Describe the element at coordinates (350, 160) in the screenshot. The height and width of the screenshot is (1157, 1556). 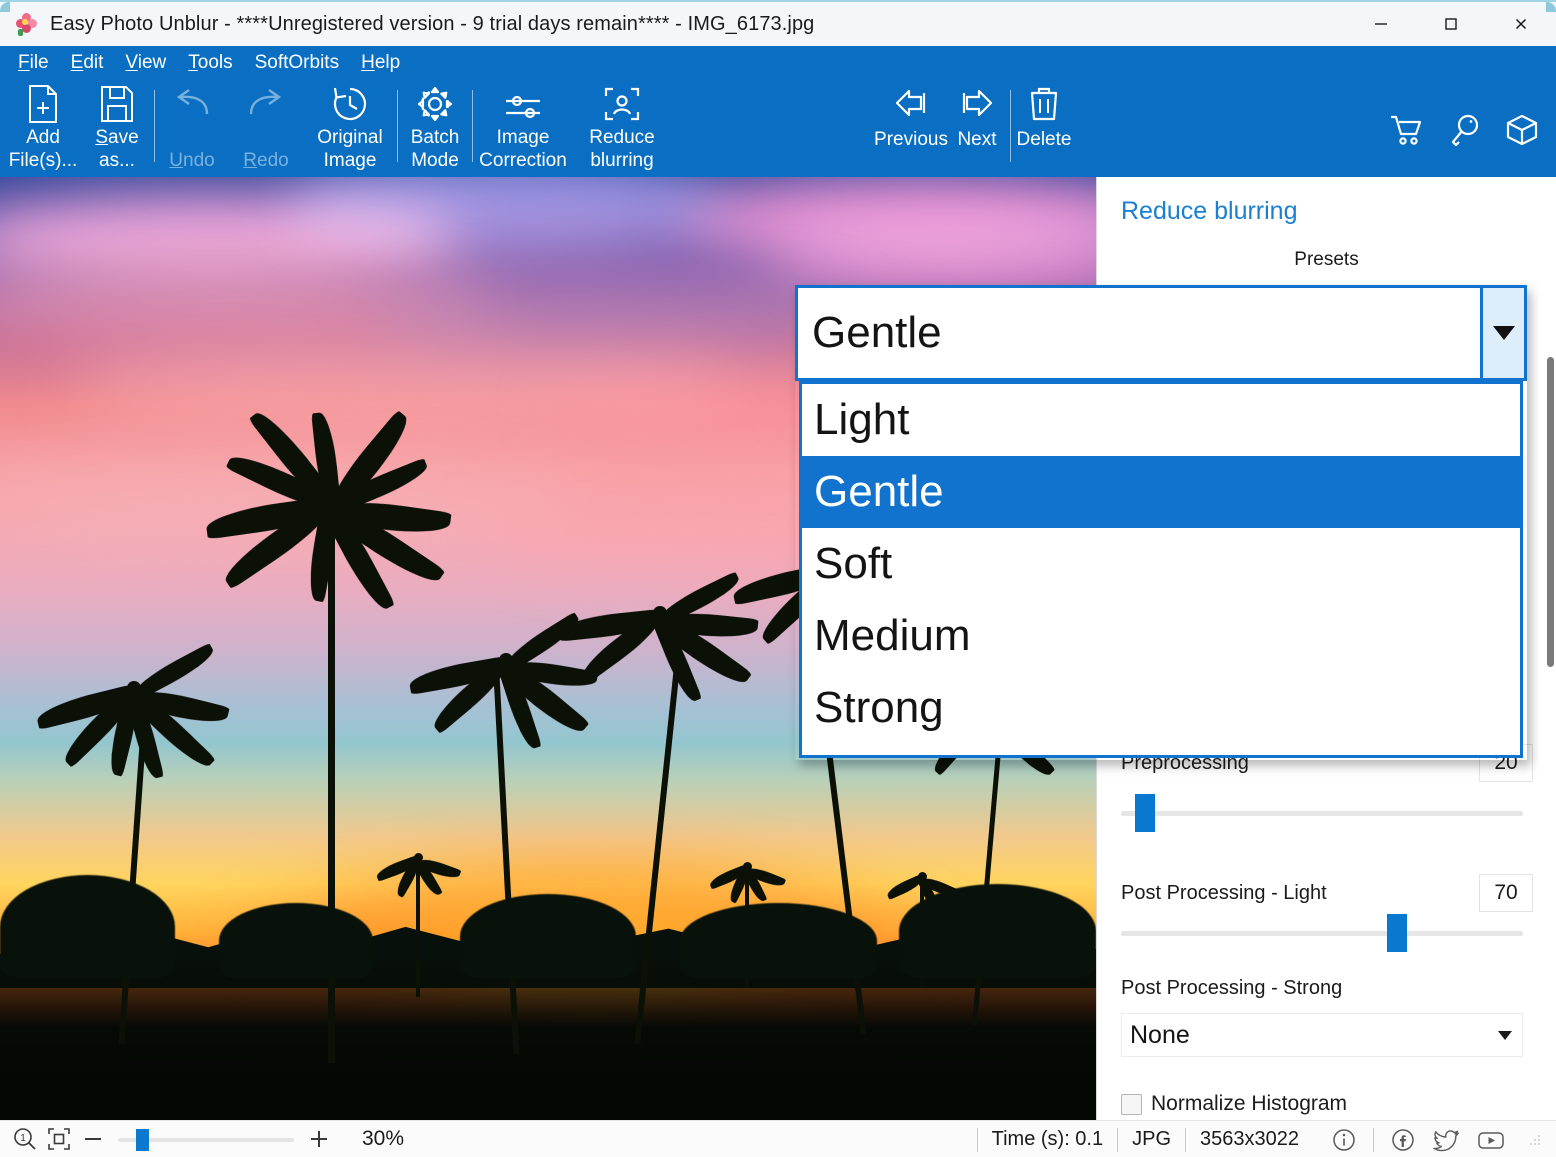
I see `original-image-label-2: Image` at that location.